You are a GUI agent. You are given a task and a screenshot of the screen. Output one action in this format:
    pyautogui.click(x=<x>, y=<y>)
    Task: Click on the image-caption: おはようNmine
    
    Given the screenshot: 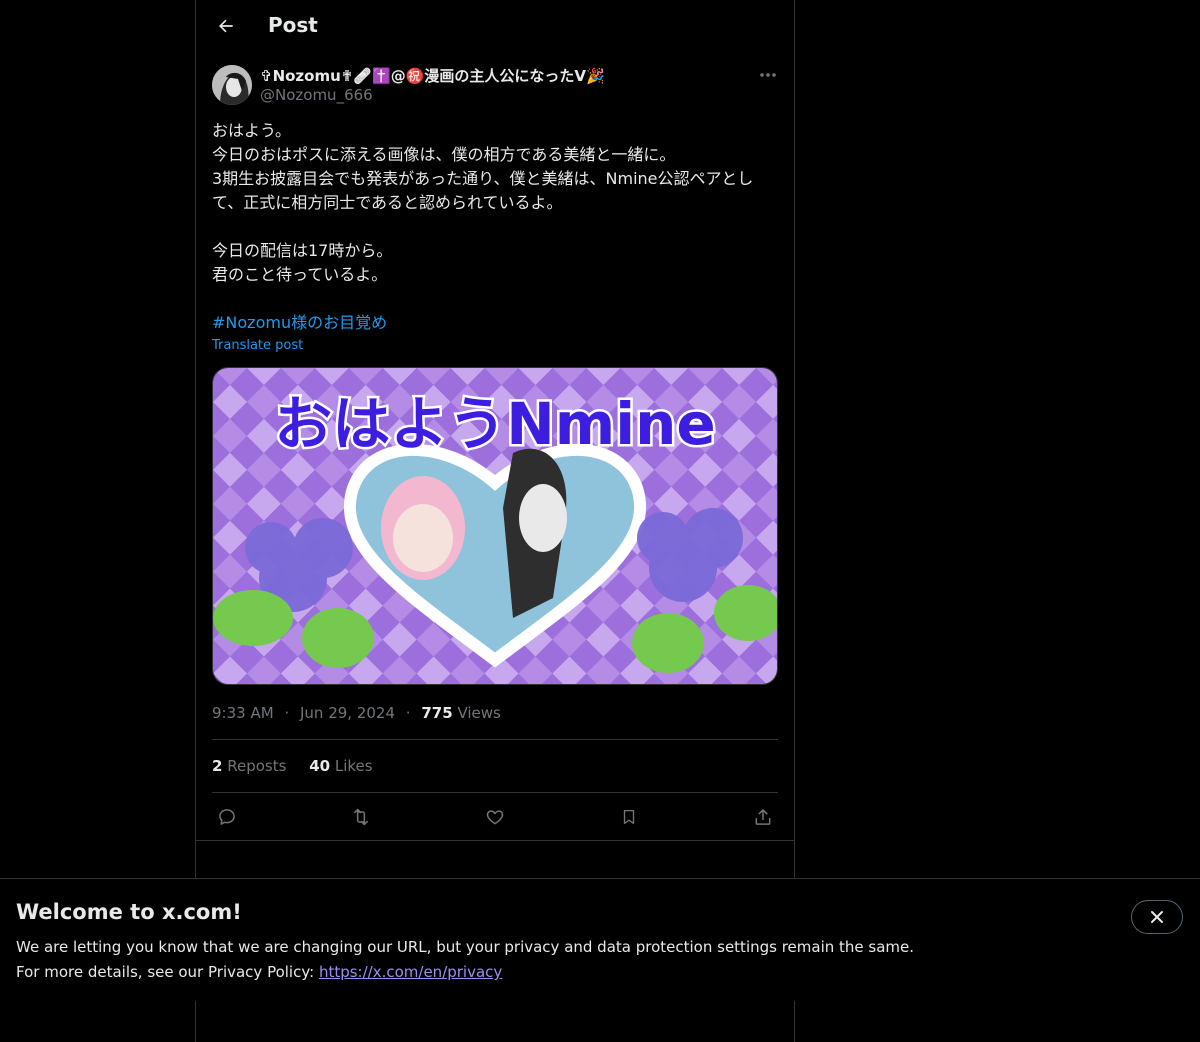 What is the action you would take?
    pyautogui.click(x=495, y=424)
    